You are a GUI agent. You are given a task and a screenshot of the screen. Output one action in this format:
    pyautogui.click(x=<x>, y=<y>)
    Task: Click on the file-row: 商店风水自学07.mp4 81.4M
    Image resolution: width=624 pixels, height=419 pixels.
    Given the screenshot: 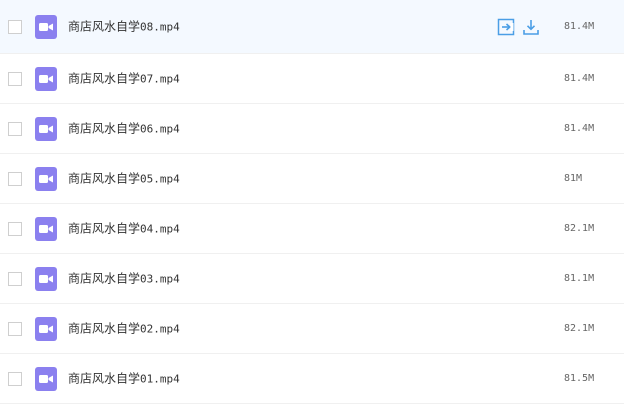 What is the action you would take?
    pyautogui.click(x=312, y=79)
    